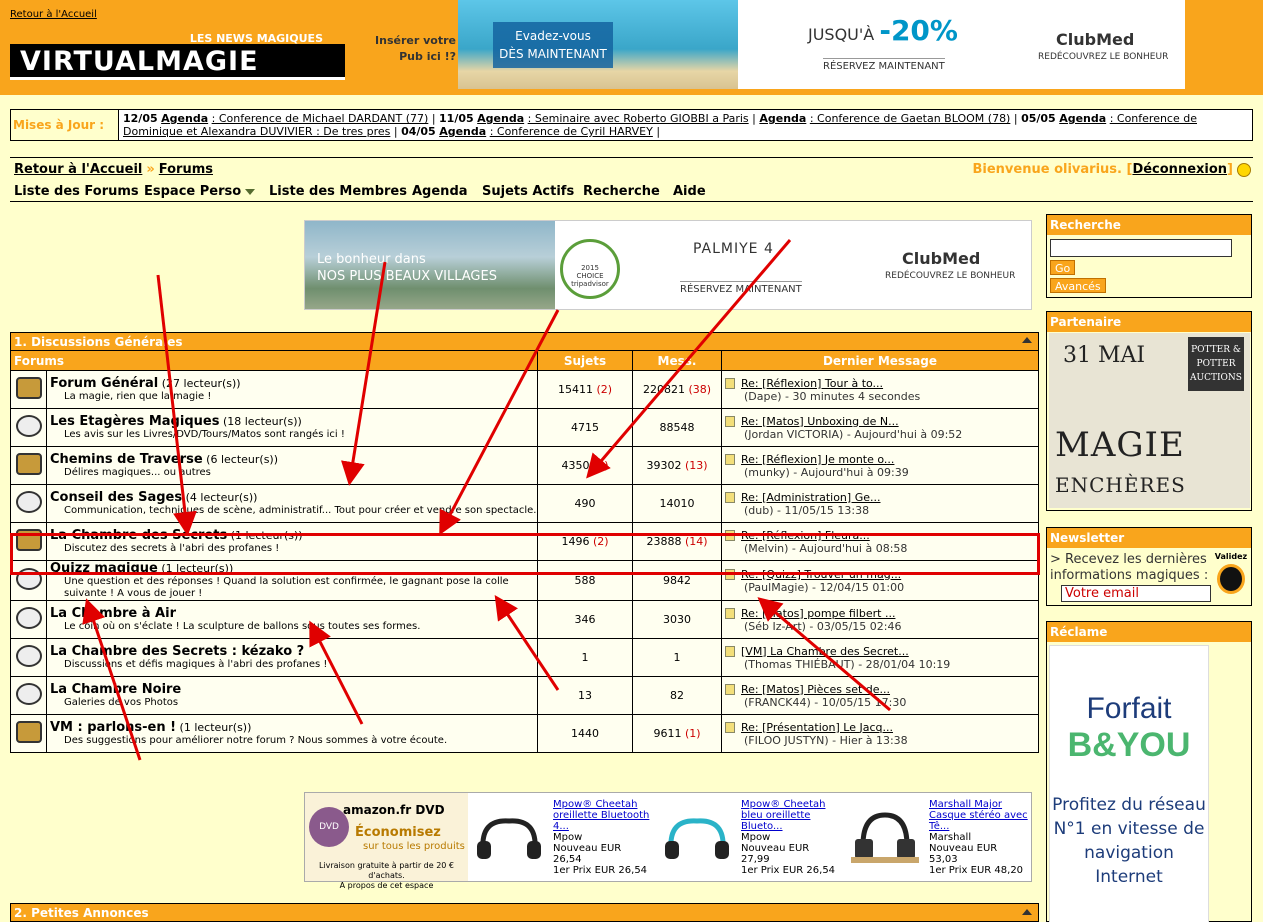  What do you see at coordinates (1078, 285) in the screenshot?
I see `advanced-search-button: Avancés` at bounding box center [1078, 285].